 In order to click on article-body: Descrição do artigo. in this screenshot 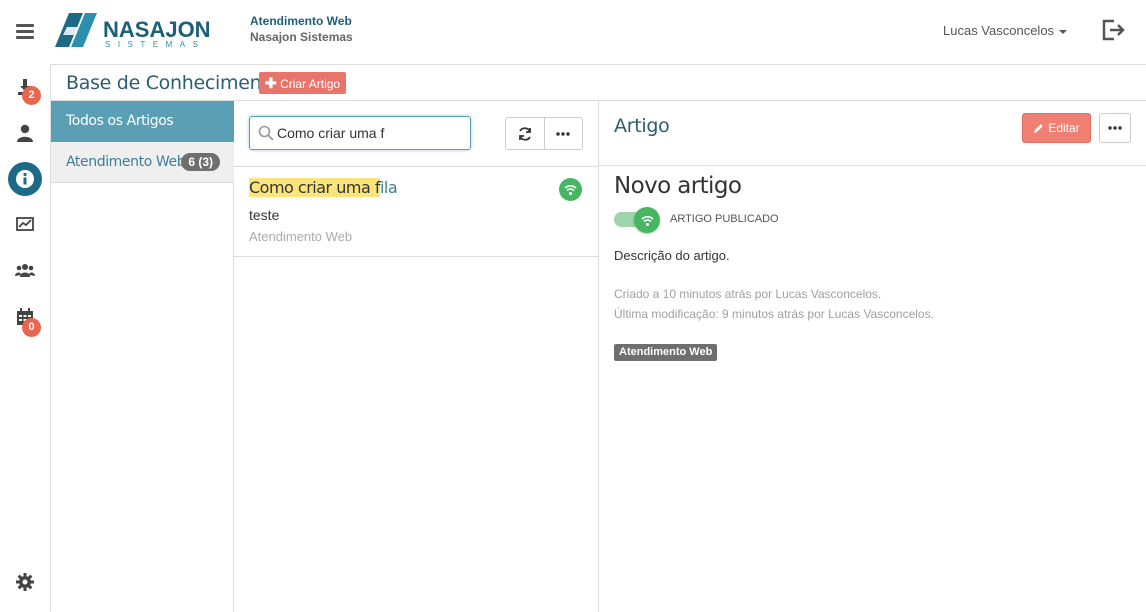, I will do `click(672, 255)`.